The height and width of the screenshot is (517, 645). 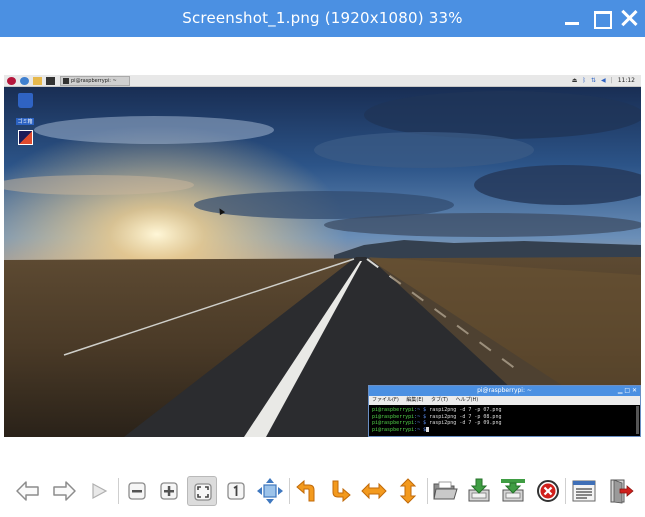 I want to click on save-as-button, so click(x=513, y=491).